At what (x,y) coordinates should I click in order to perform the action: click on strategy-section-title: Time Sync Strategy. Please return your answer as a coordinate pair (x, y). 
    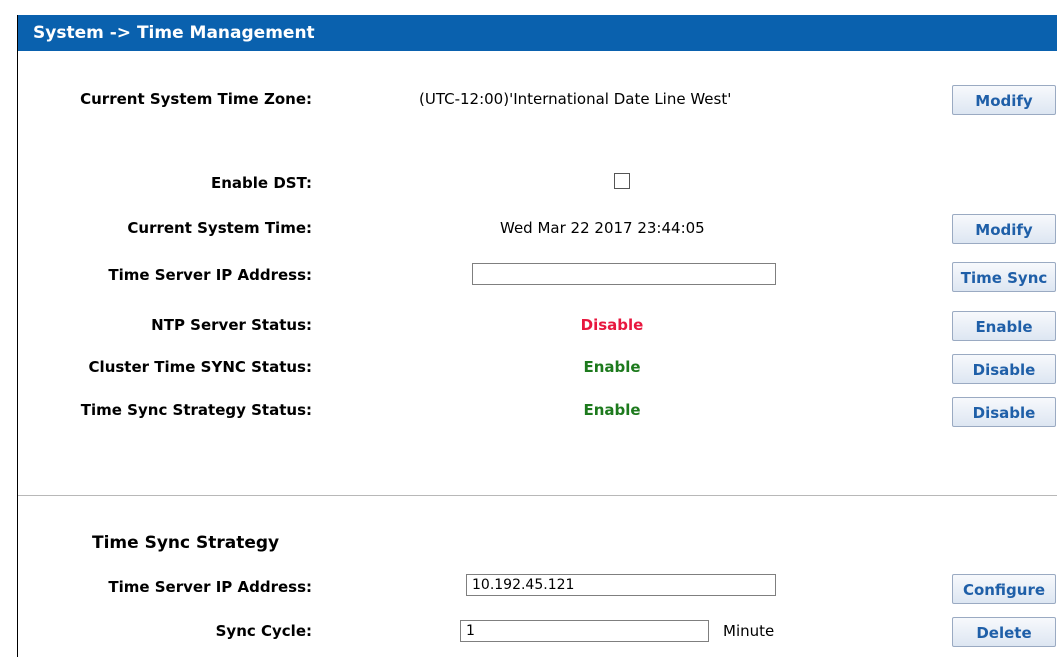
    Looking at the image, I should click on (186, 543).